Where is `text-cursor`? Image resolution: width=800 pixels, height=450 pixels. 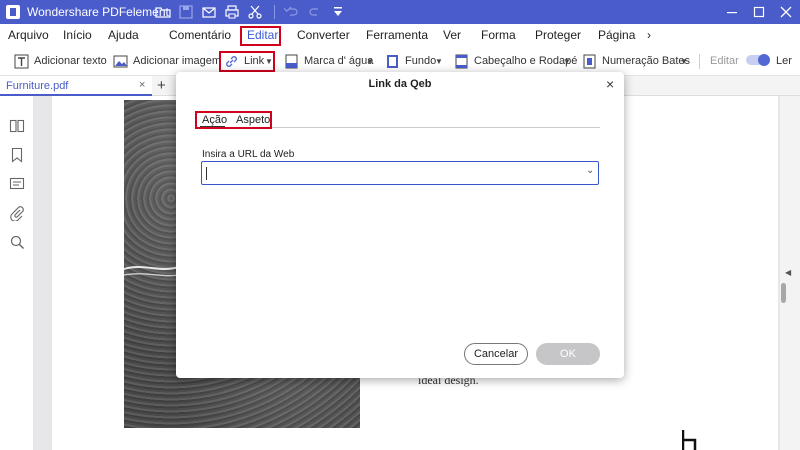
text-cursor is located at coordinates (206, 173).